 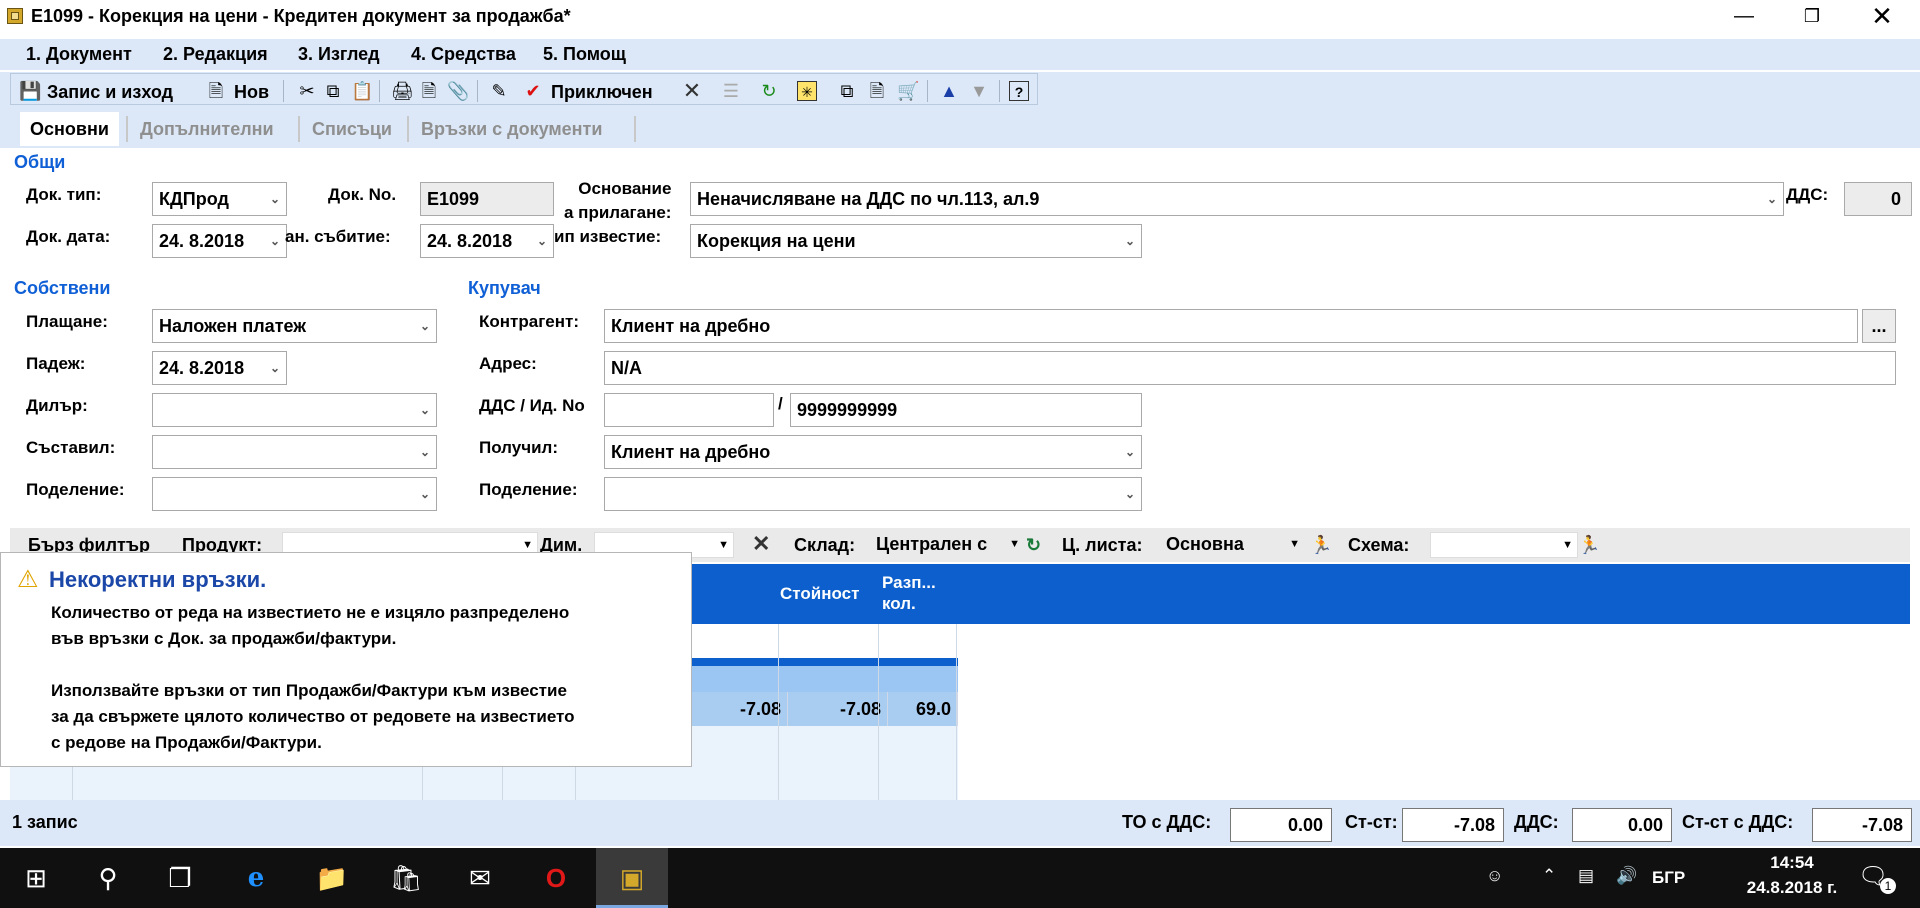 I want to click on doc-date-label: Док. дата:, so click(x=68, y=236).